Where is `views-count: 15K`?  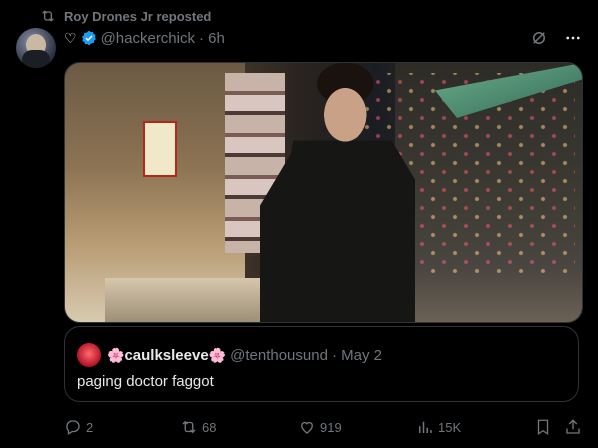
views-count: 15K is located at coordinates (450, 427).